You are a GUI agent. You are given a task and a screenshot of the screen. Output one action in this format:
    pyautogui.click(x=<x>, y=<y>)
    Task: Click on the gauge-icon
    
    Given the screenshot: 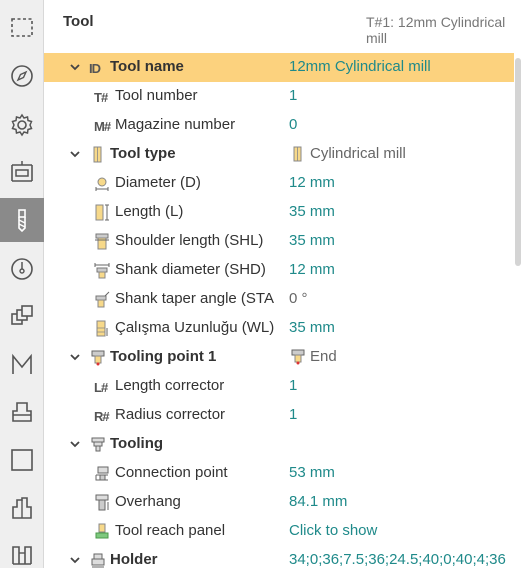 What is the action you would take?
    pyautogui.click(x=22, y=269)
    